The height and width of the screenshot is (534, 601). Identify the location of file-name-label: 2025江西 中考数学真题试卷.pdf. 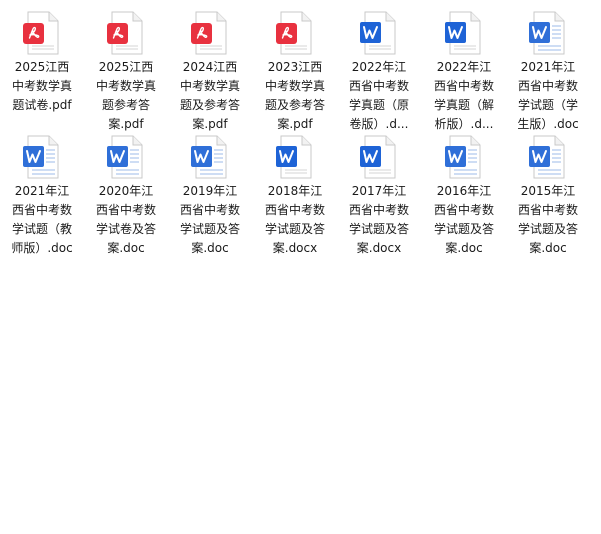
(42, 86).